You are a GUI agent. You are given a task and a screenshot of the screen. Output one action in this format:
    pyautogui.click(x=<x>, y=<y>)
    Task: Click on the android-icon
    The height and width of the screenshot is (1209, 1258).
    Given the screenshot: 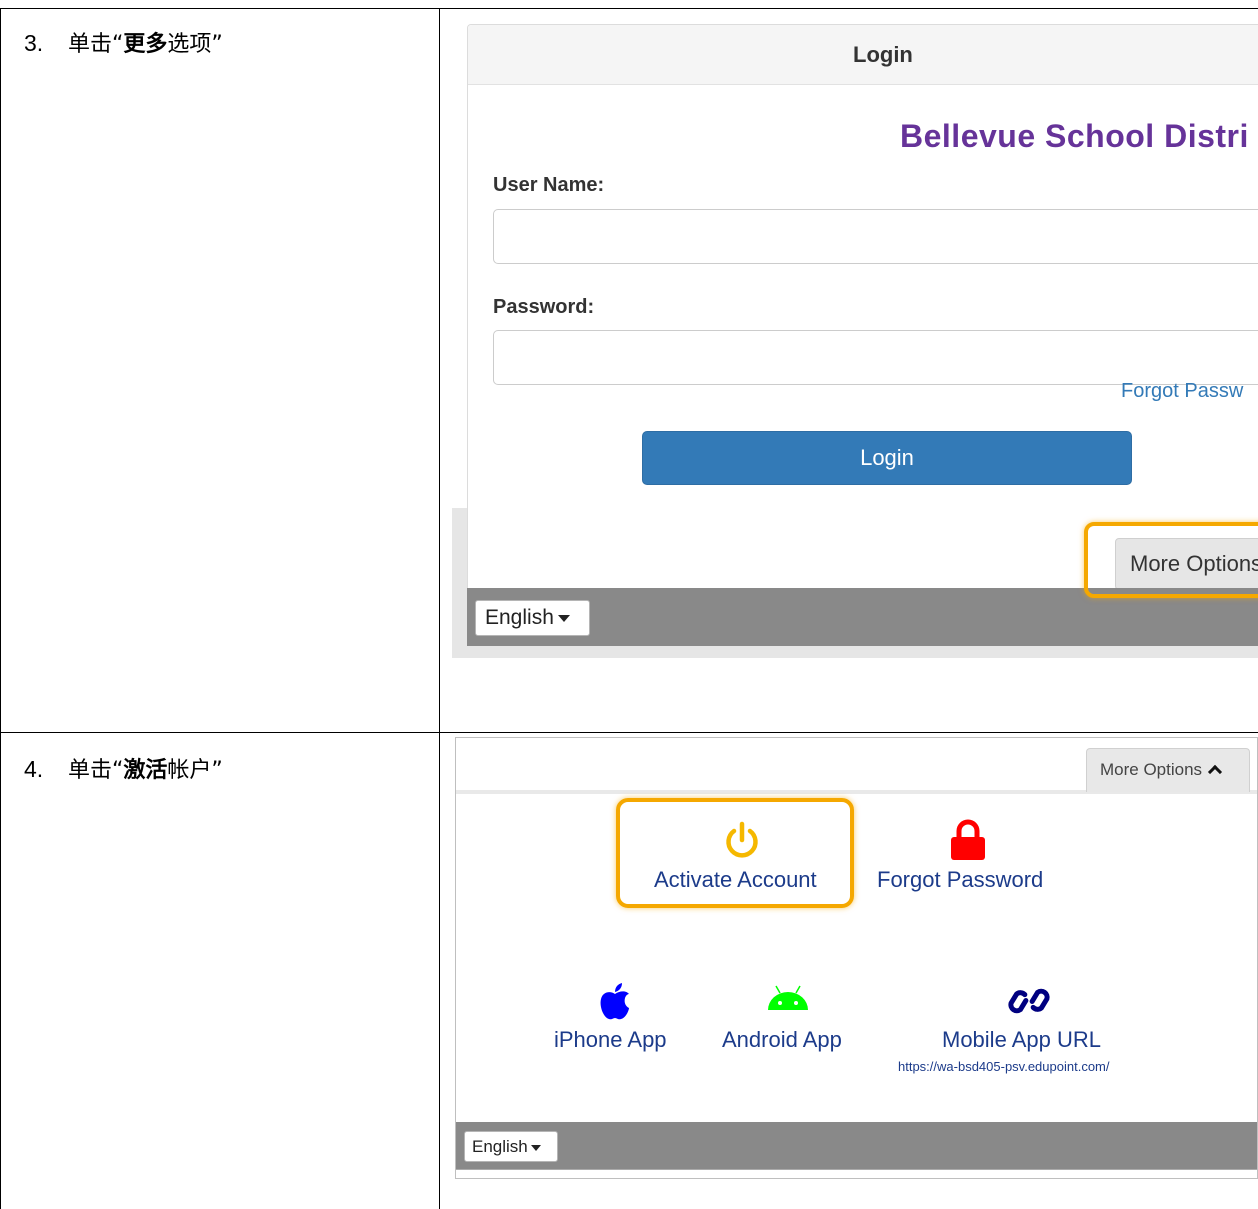 What is the action you would take?
    pyautogui.click(x=788, y=997)
    